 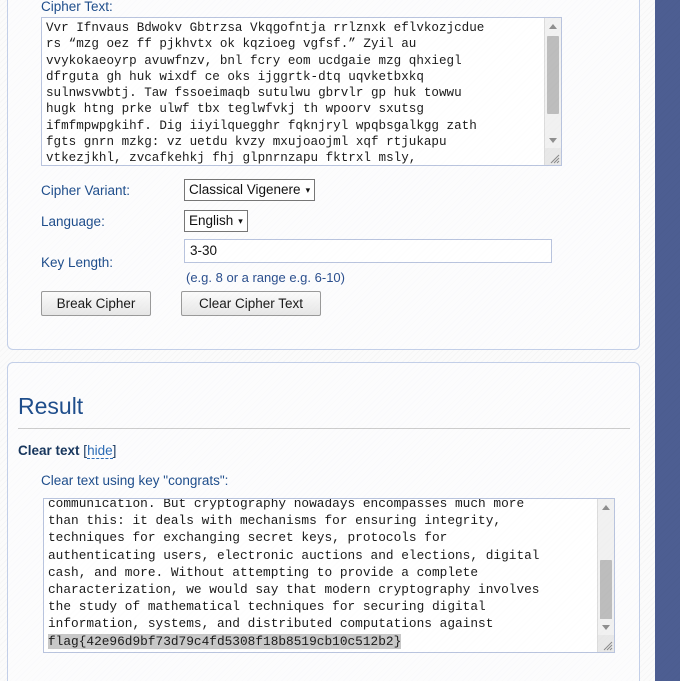 I want to click on break-cipher-button: Break Cipher, so click(x=96, y=303).